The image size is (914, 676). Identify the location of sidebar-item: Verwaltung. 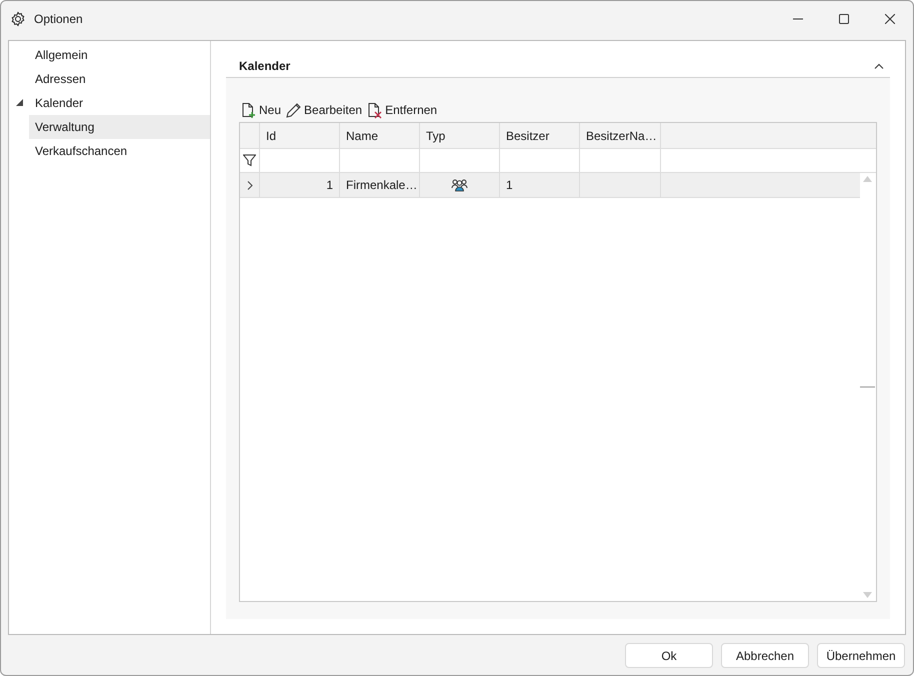
(119, 127).